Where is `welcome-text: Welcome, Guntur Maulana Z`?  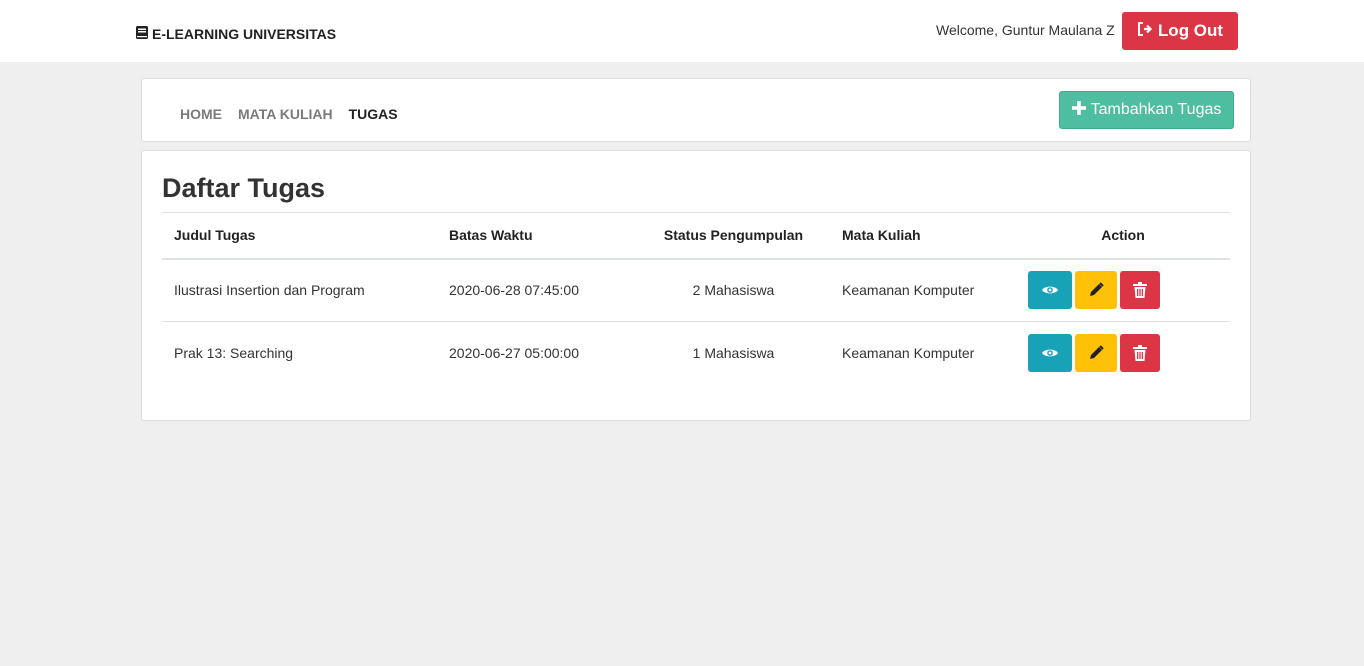
welcome-text: Welcome, Guntur Maulana Z is located at coordinates (1025, 30).